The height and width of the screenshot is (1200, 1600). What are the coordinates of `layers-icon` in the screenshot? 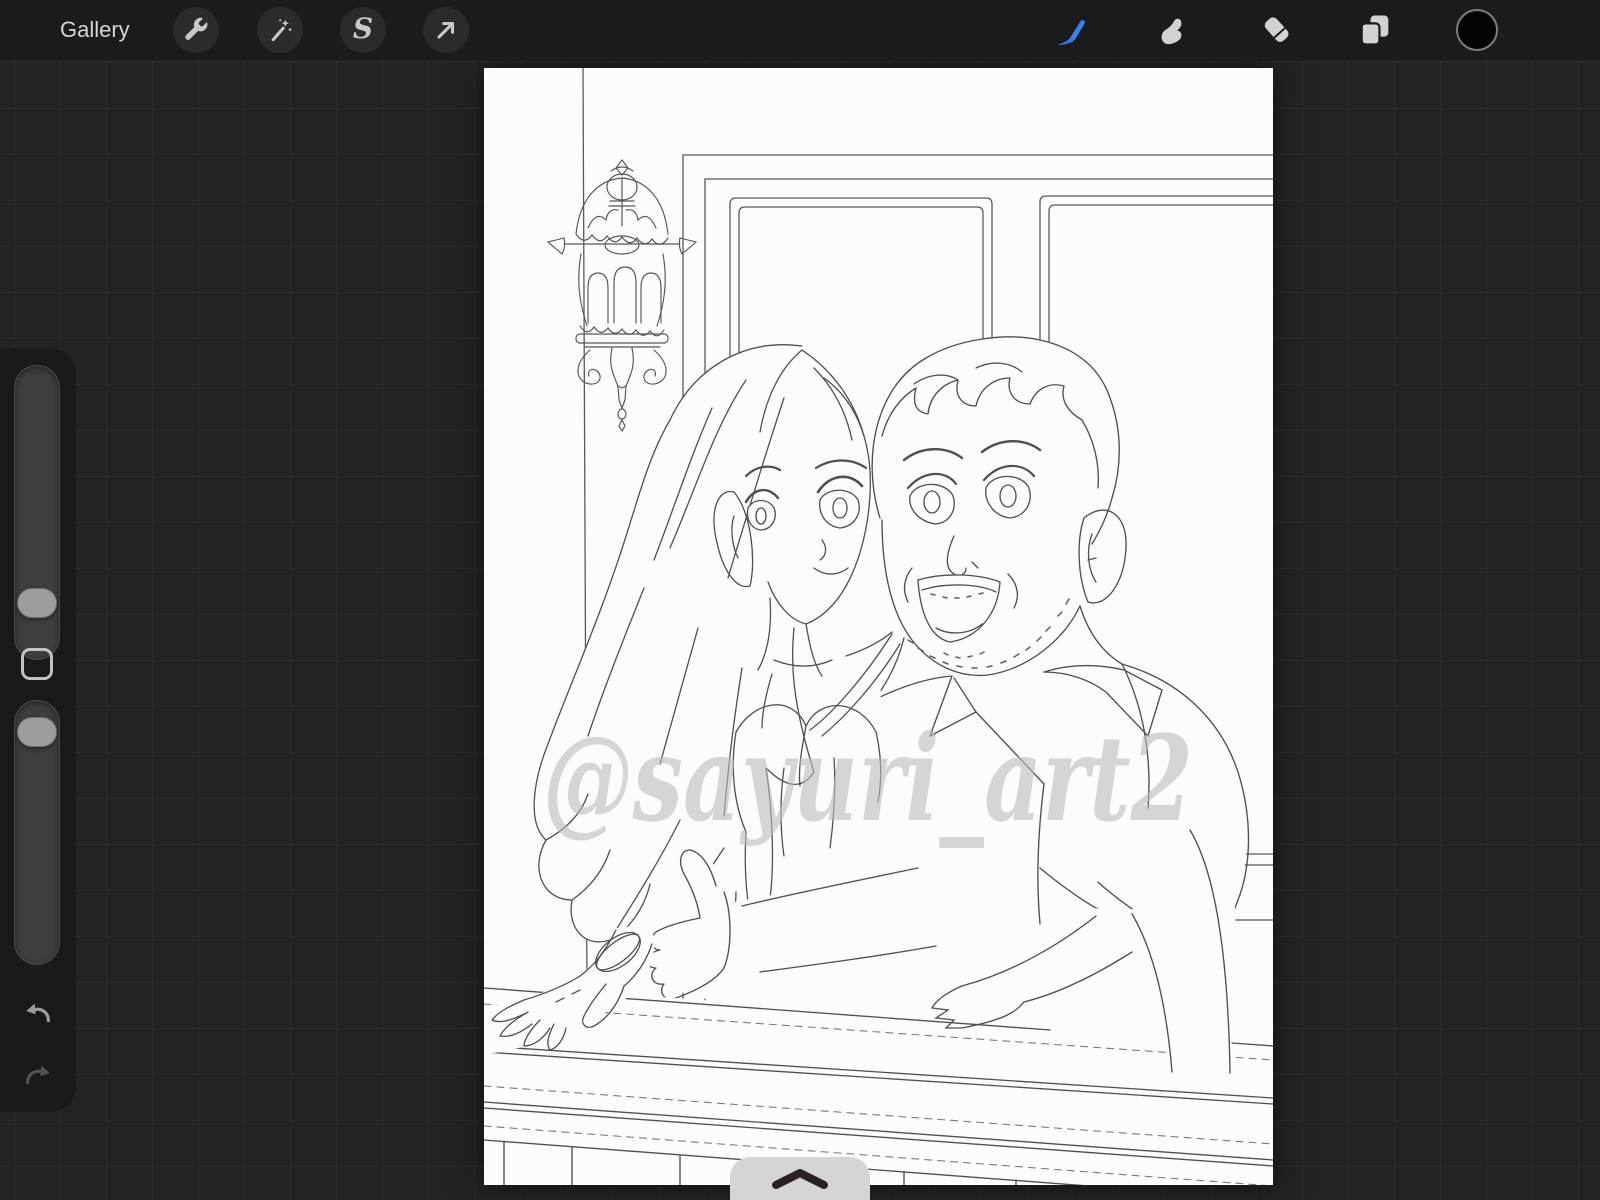 It's located at (1375, 30).